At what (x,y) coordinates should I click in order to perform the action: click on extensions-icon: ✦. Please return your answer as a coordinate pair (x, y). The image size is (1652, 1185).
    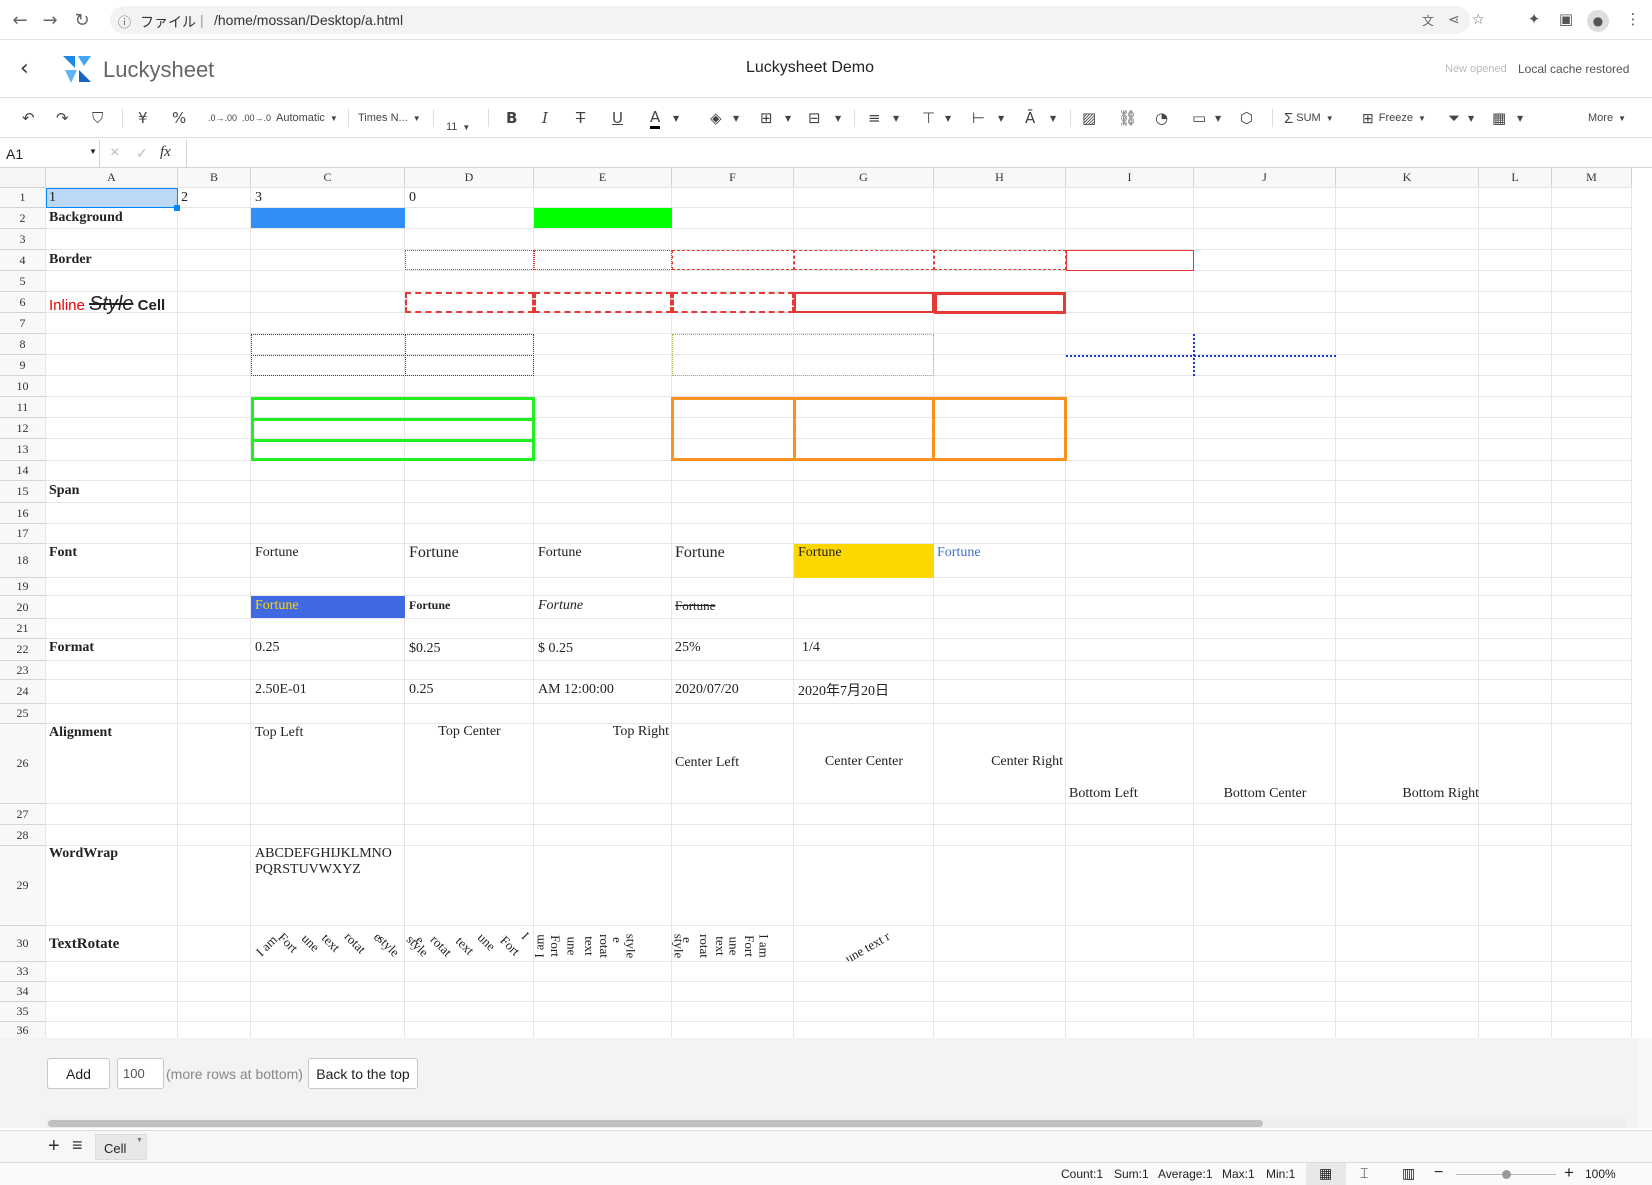
    Looking at the image, I should click on (1534, 21).